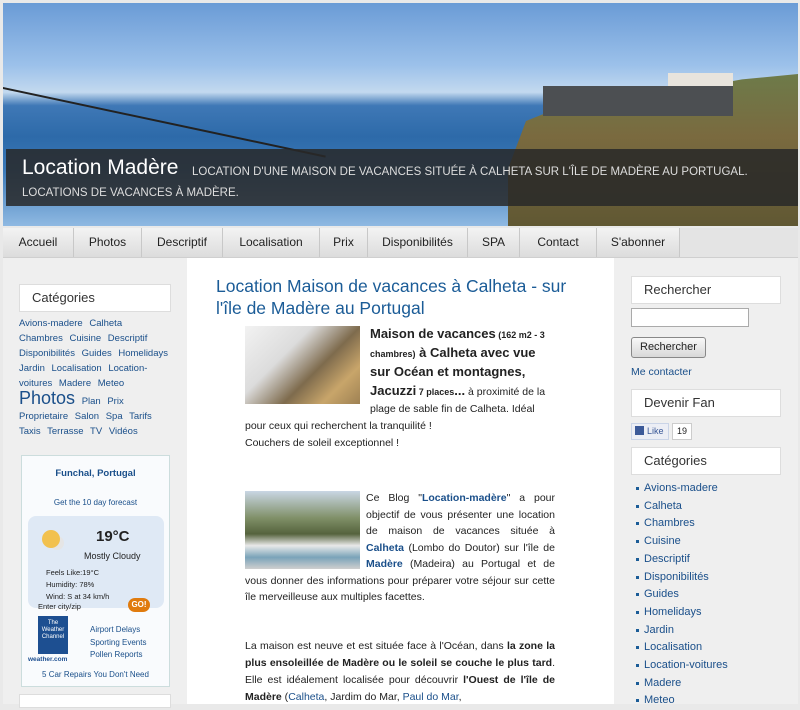  I want to click on category-item: Madere, so click(715, 684).